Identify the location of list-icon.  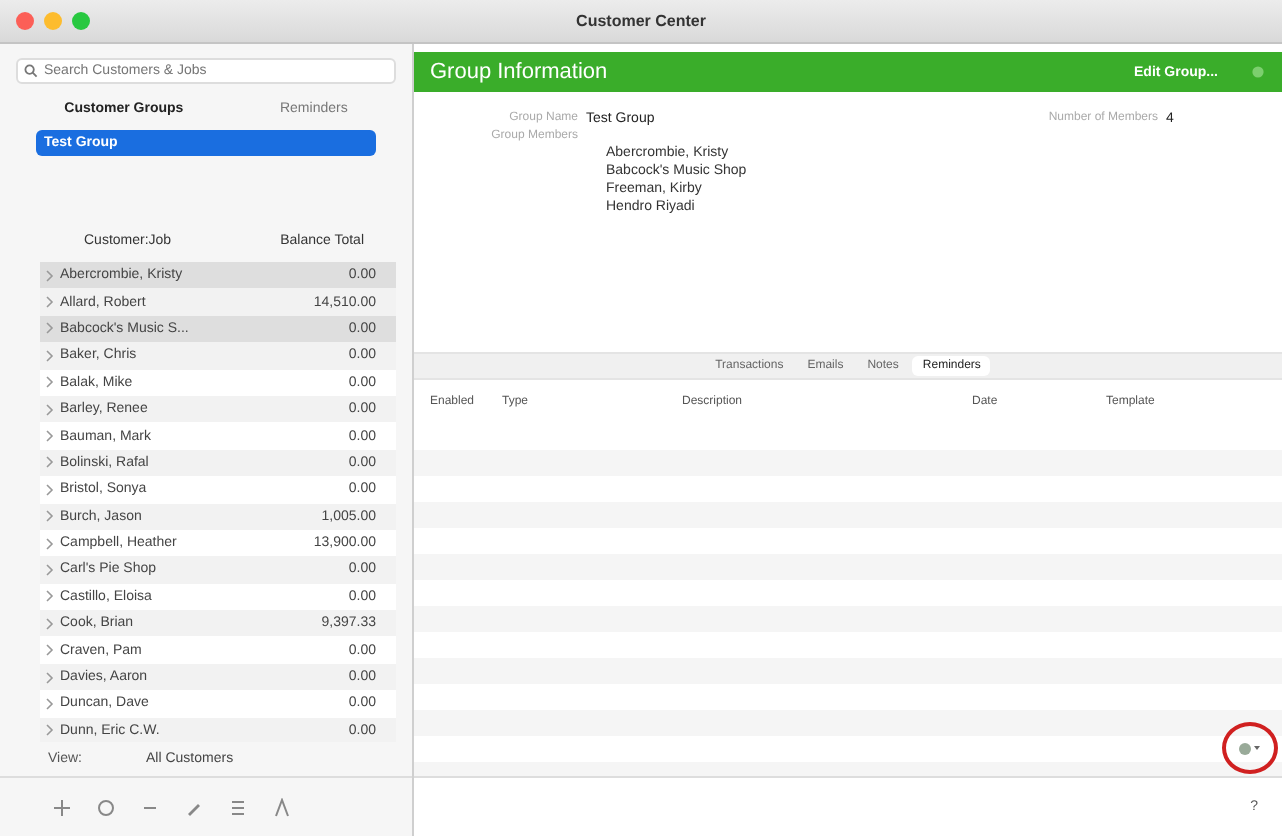
(238, 807).